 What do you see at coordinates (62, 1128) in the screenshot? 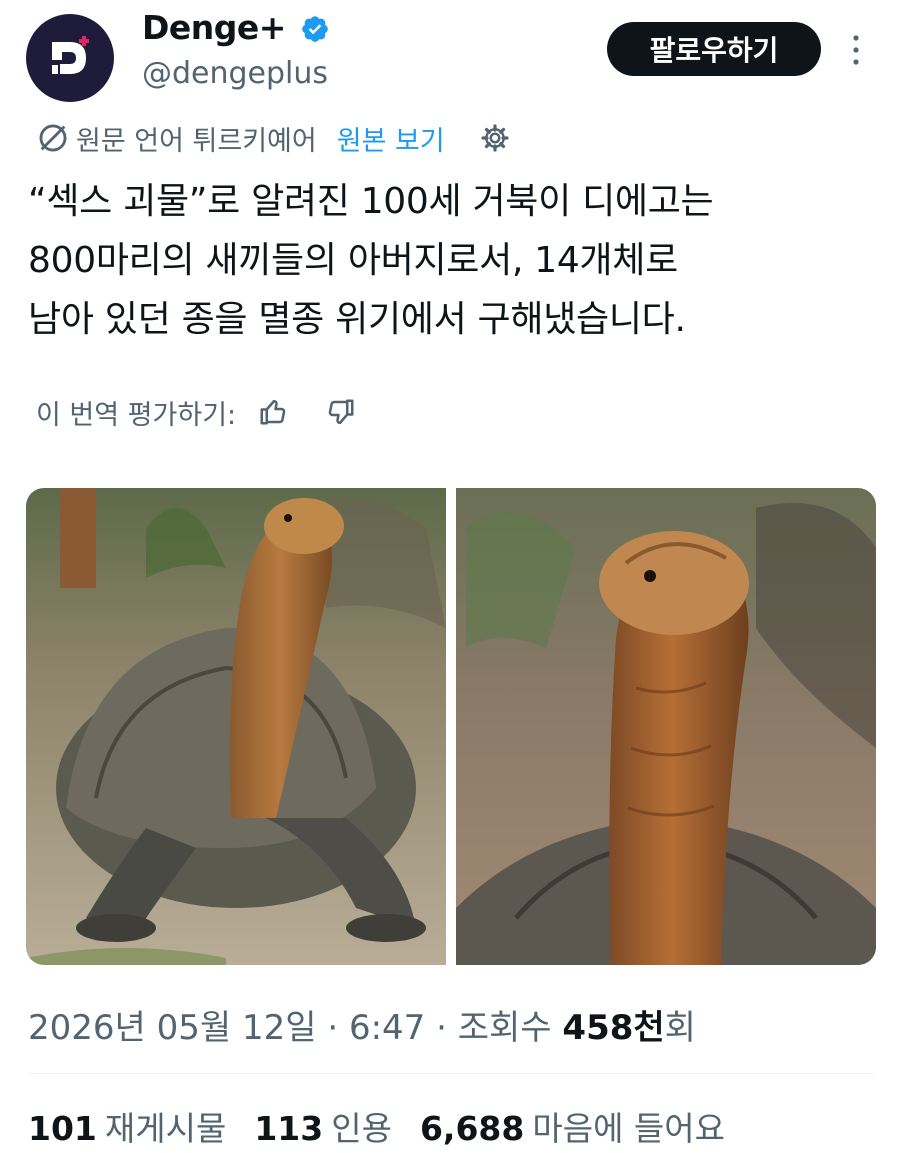
I see `reposts-count: 101` at bounding box center [62, 1128].